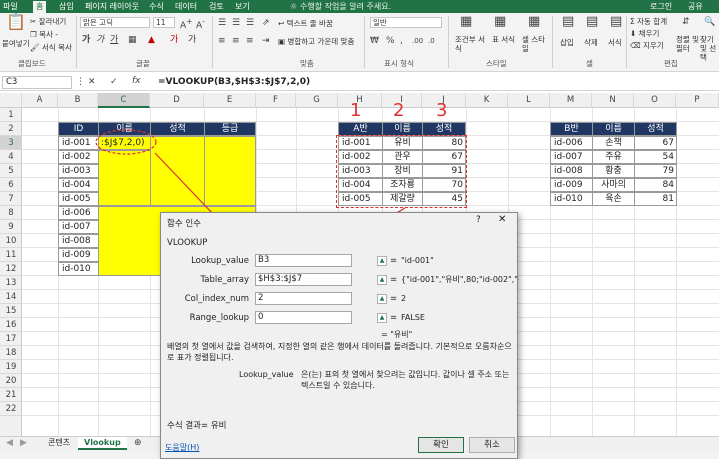 Image resolution: width=719 pixels, height=459 pixels. What do you see at coordinates (492, 445) in the screenshot?
I see `cancel-button: 취소` at bounding box center [492, 445].